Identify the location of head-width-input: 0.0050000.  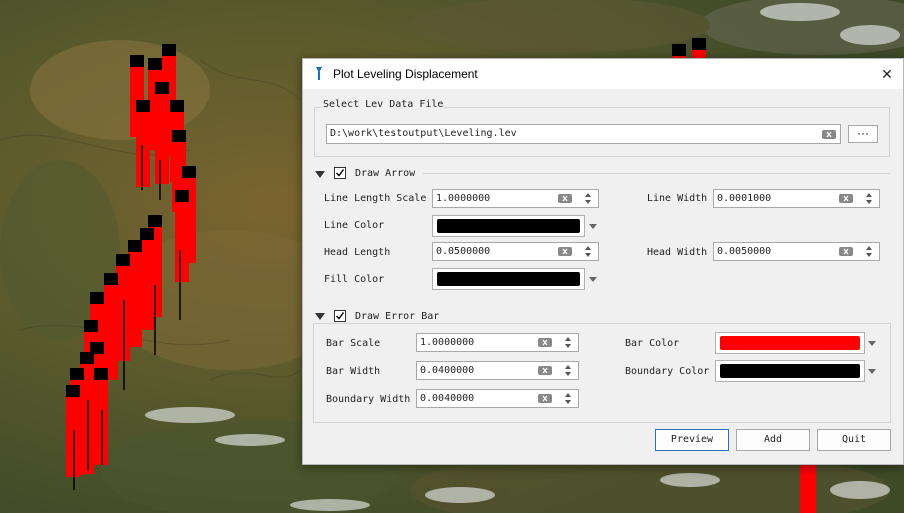
(796, 251).